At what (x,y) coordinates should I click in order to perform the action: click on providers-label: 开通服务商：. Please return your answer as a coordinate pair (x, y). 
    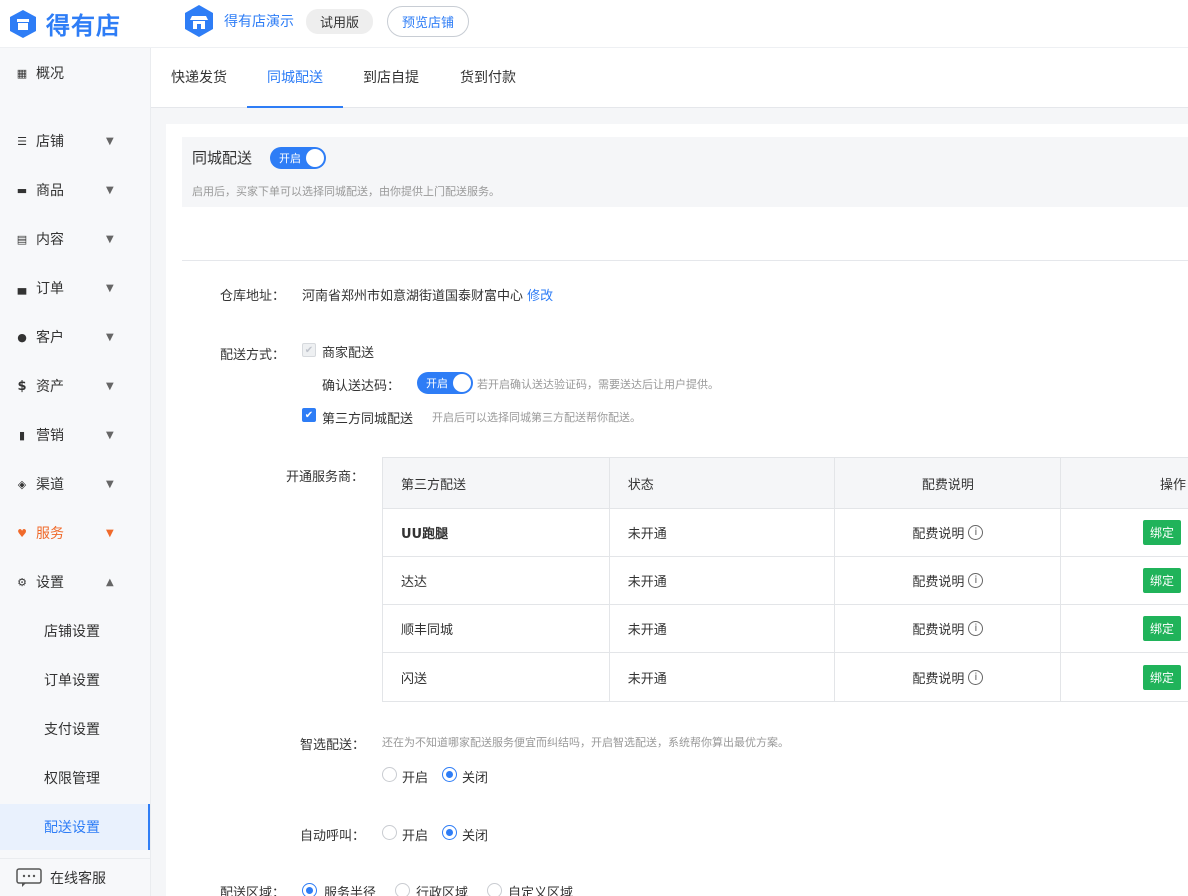
    Looking at the image, I should click on (325, 477).